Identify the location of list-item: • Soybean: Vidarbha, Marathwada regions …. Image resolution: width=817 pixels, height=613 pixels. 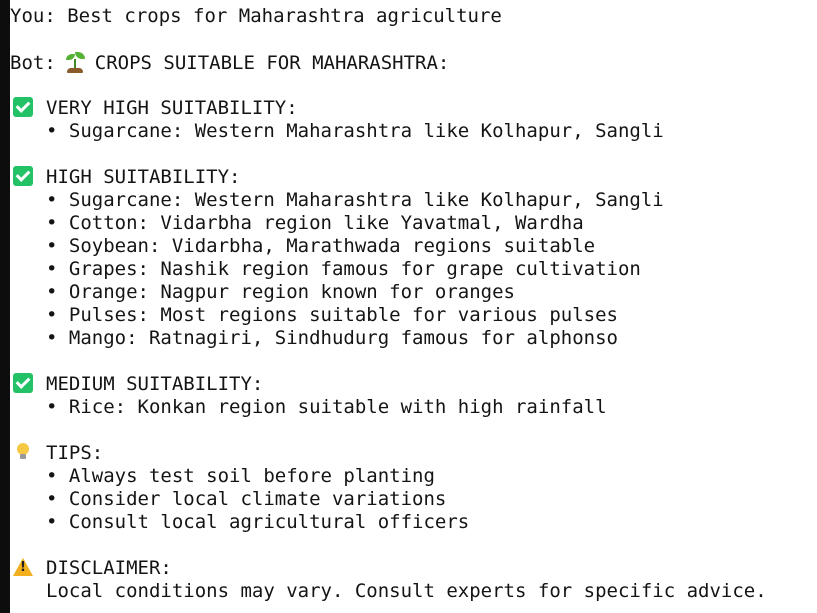
(321, 246).